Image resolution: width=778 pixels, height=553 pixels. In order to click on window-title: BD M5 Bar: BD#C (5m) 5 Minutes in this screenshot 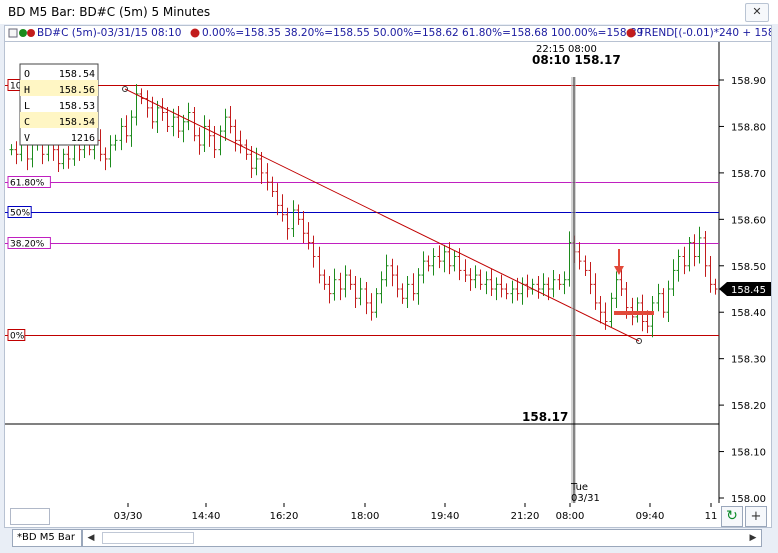, I will do `click(109, 12)`.